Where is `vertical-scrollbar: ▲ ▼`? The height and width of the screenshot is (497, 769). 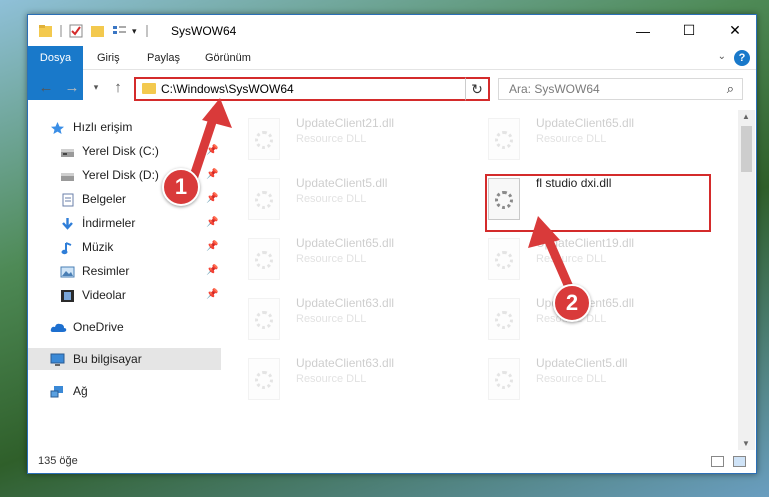
vertical-scrollbar: ▲ ▼ is located at coordinates (746, 280).